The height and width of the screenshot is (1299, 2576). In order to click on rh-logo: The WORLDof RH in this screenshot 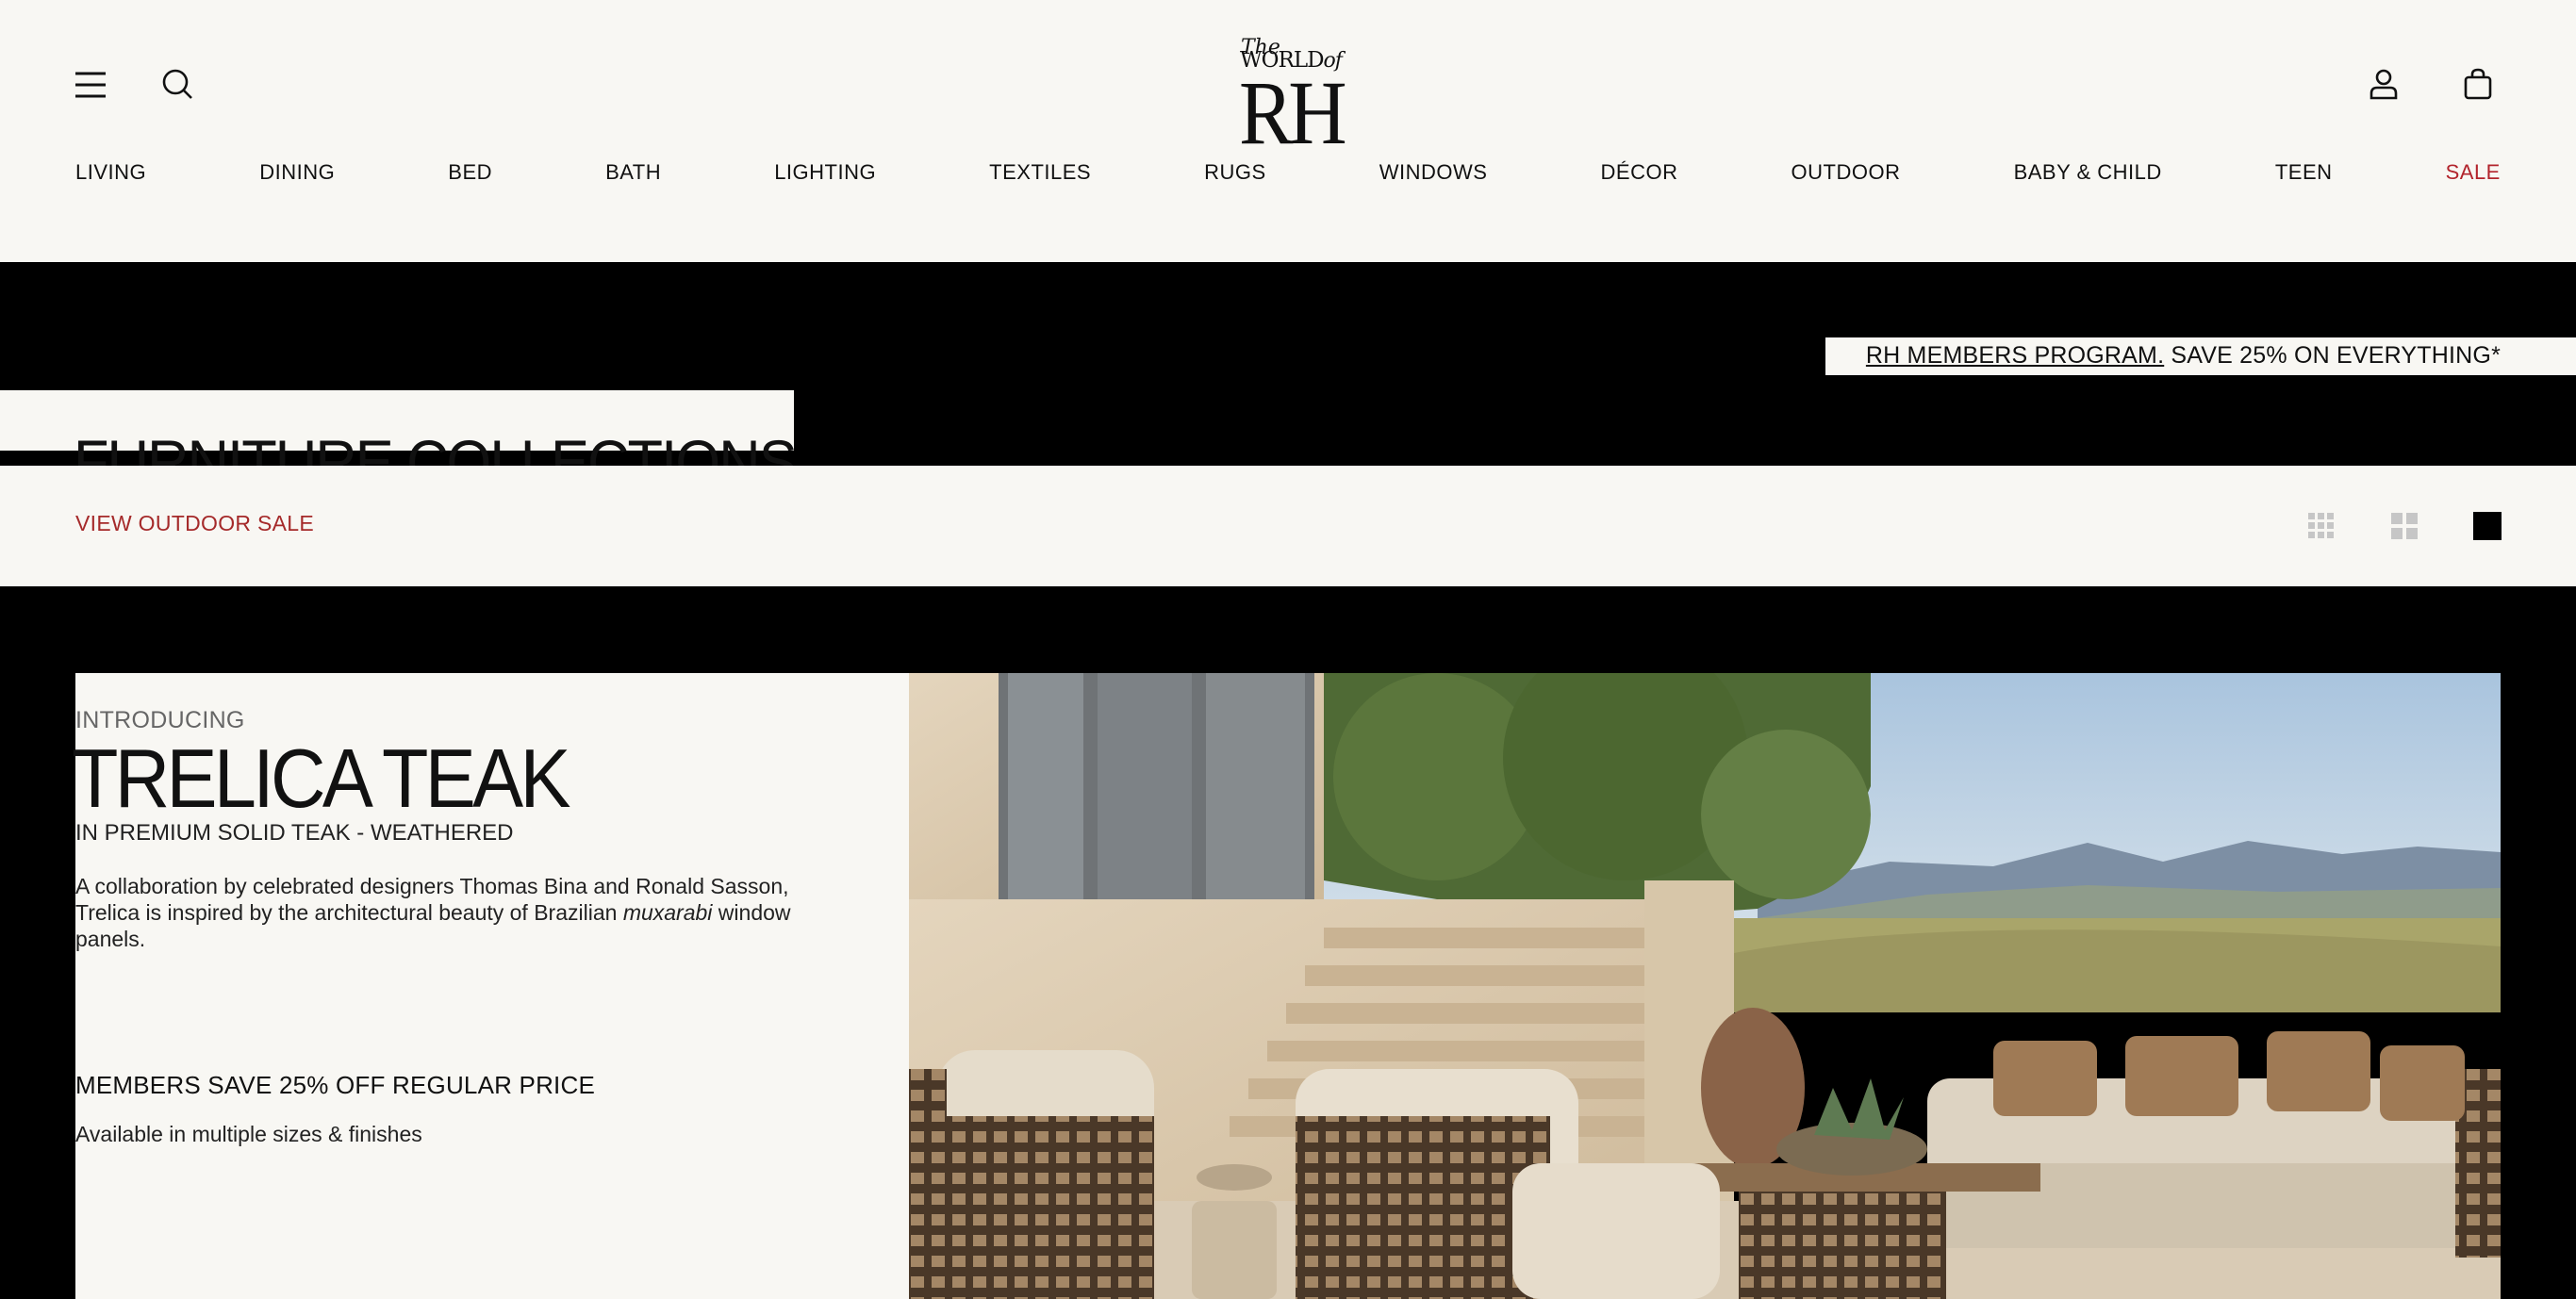, I will do `click(1292, 93)`.